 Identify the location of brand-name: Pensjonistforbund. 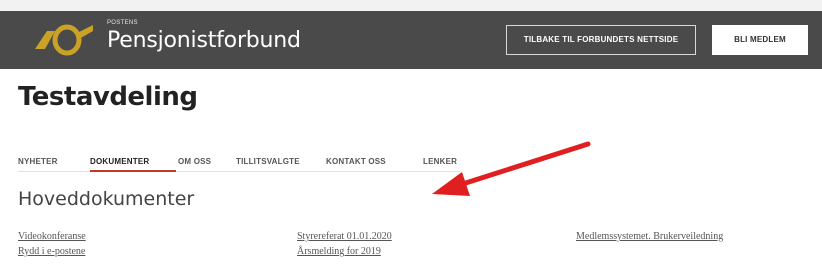
(204, 40).